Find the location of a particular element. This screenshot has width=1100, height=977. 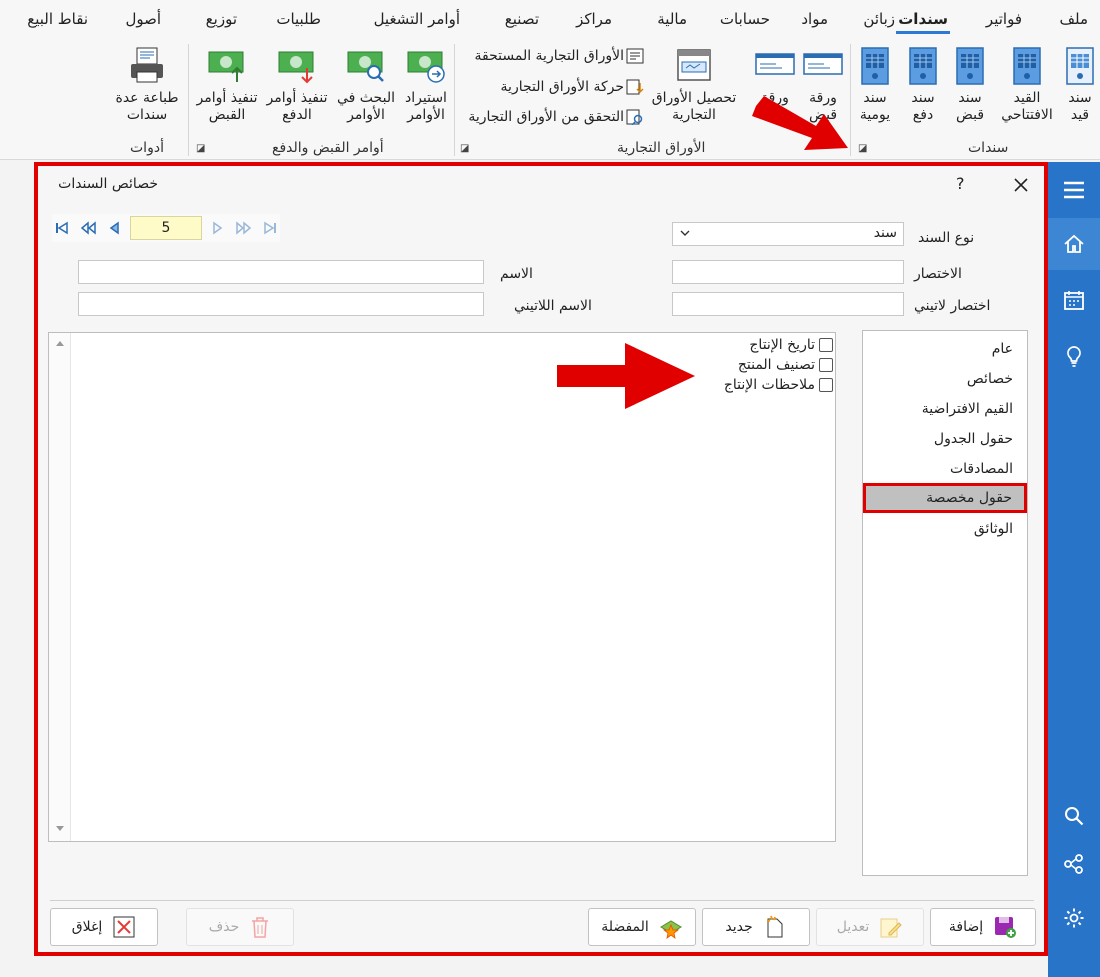

new-button: جديد is located at coordinates (756, 927).